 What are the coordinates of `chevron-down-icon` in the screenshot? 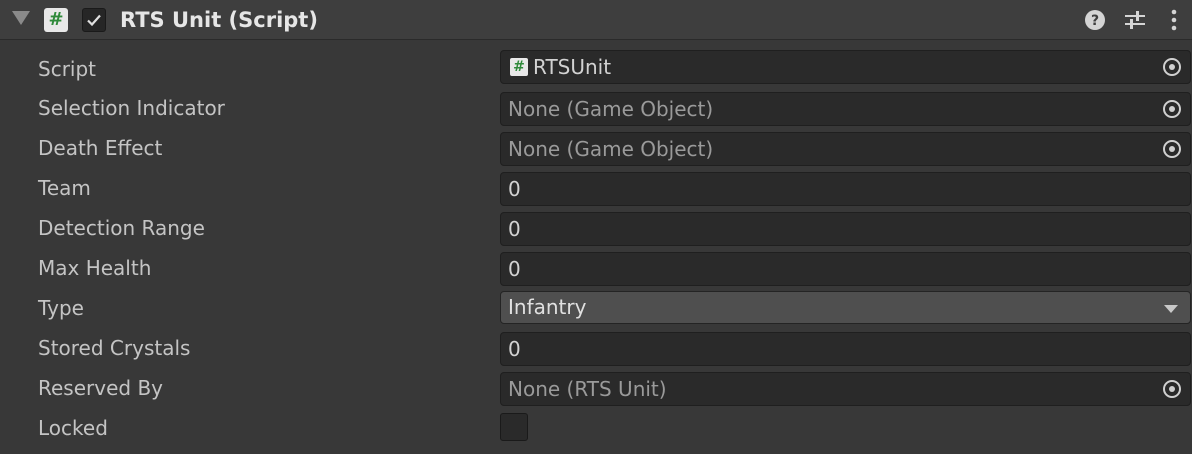 It's located at (1171, 309).